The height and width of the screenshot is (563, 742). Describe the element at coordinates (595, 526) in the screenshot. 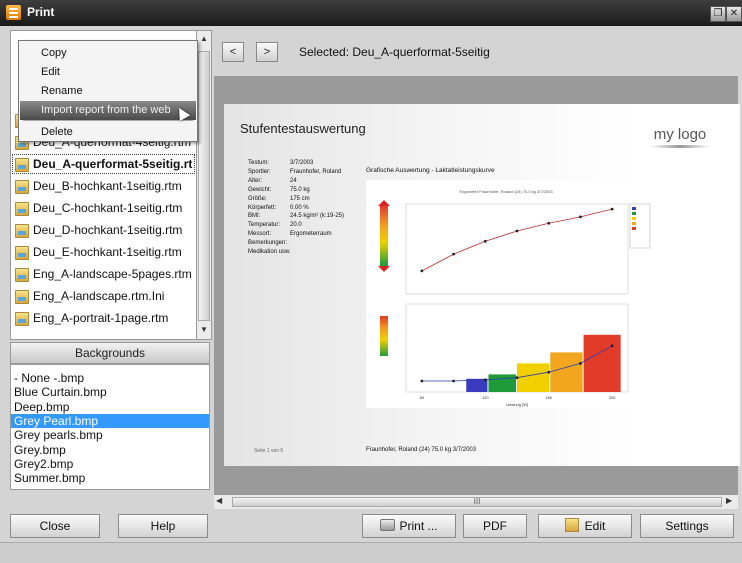

I see `edit-button-label: Edit` at that location.